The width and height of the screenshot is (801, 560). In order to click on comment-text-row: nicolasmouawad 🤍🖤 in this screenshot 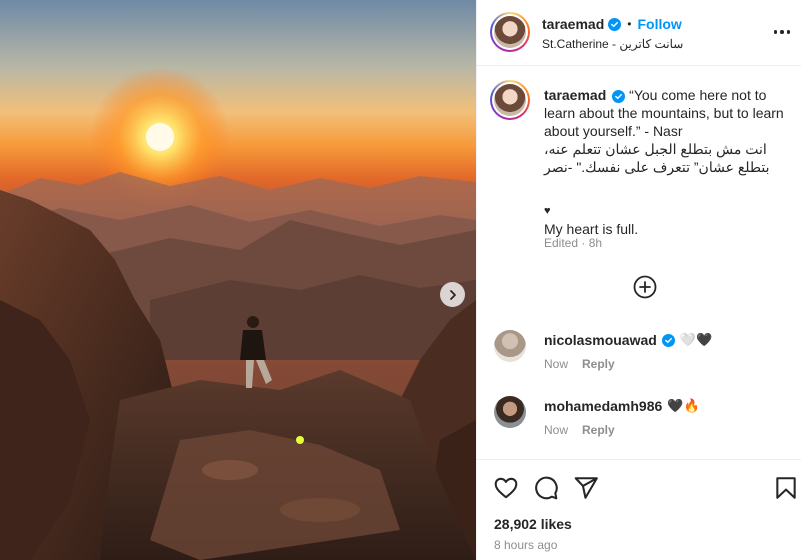, I will do `click(628, 340)`.